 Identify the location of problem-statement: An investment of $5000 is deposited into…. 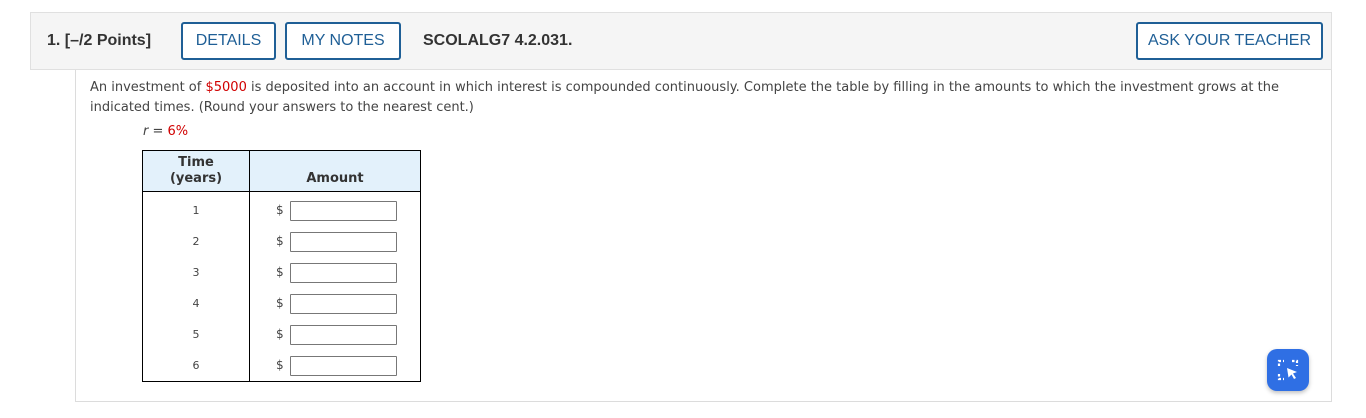
(697, 98).